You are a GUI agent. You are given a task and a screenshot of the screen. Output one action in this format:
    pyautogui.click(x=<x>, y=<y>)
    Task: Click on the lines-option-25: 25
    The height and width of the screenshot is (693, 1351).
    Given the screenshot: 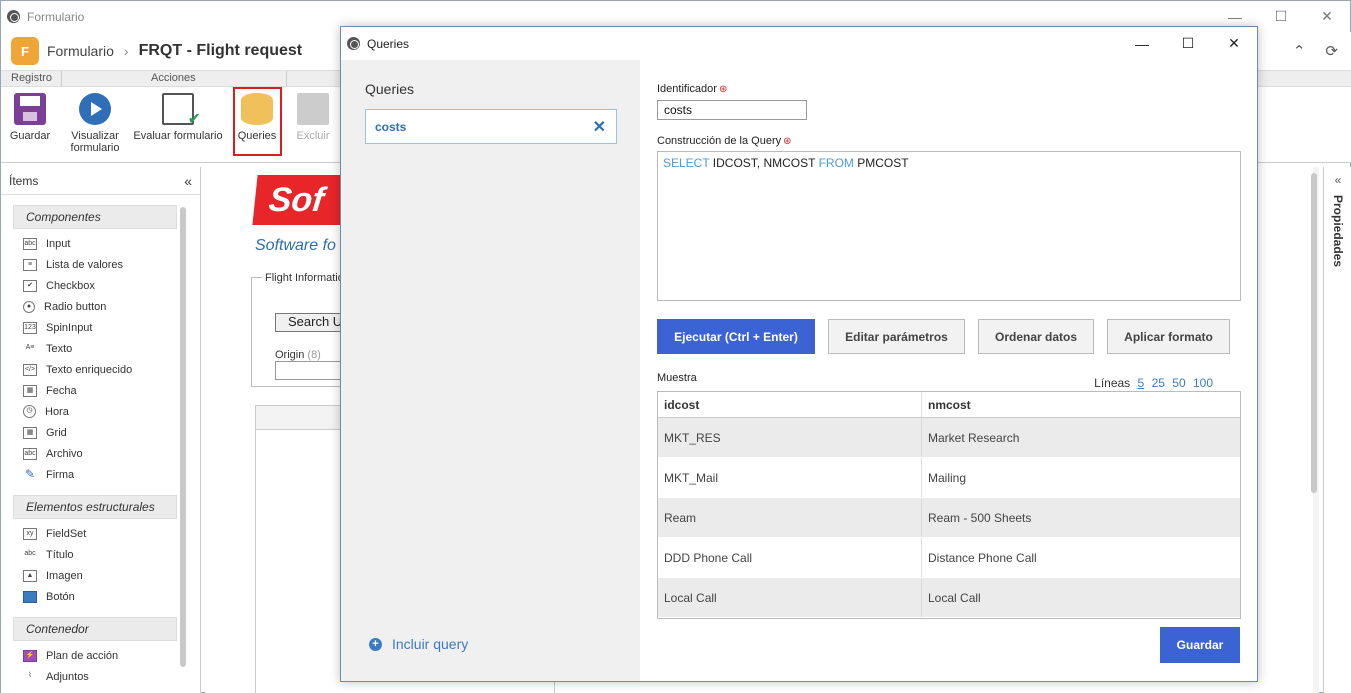 What is the action you would take?
    pyautogui.click(x=1158, y=383)
    